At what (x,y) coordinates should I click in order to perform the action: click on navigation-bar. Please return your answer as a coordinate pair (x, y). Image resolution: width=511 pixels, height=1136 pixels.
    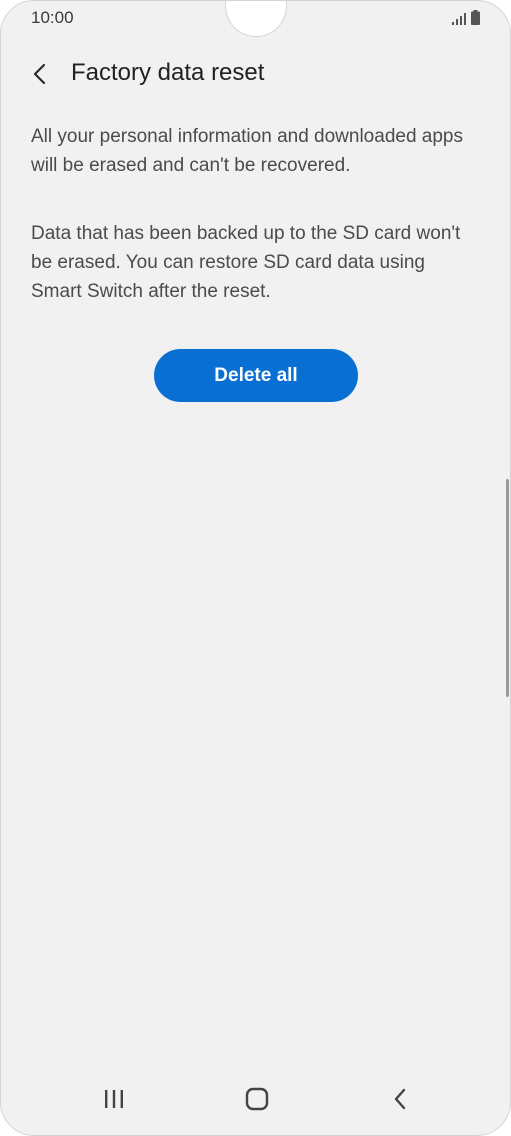
    Looking at the image, I should click on (255, 1105).